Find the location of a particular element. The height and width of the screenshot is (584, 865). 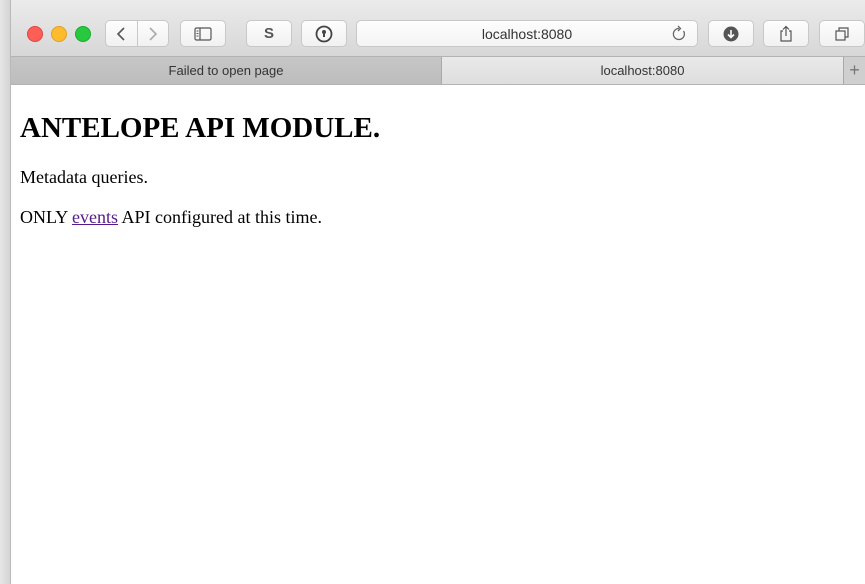

window-edge is located at coordinates (5, 292).